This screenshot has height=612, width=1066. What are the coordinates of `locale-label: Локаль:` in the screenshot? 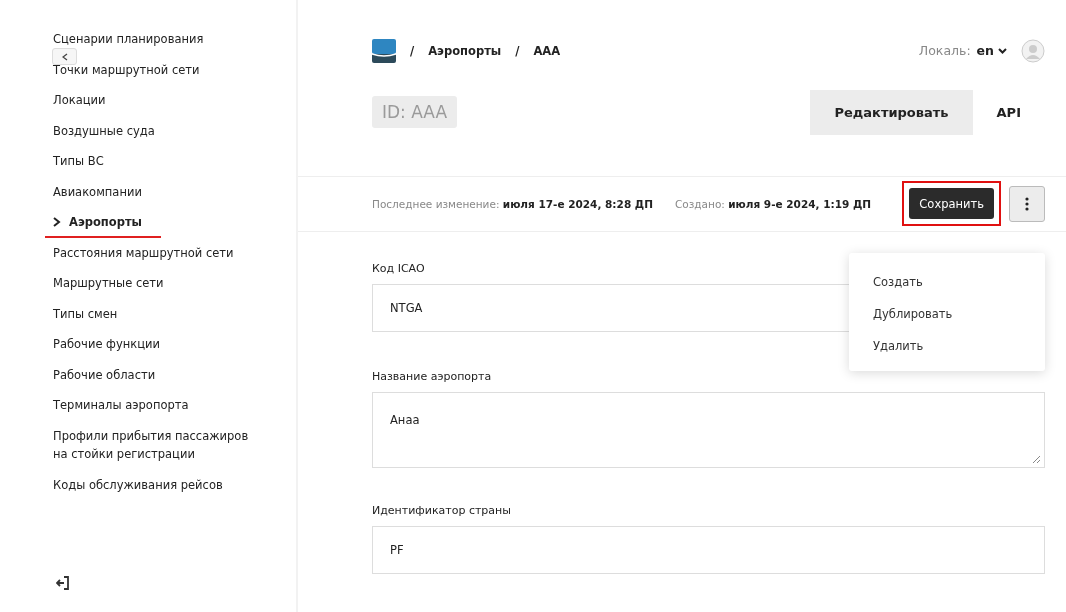 It's located at (944, 51).